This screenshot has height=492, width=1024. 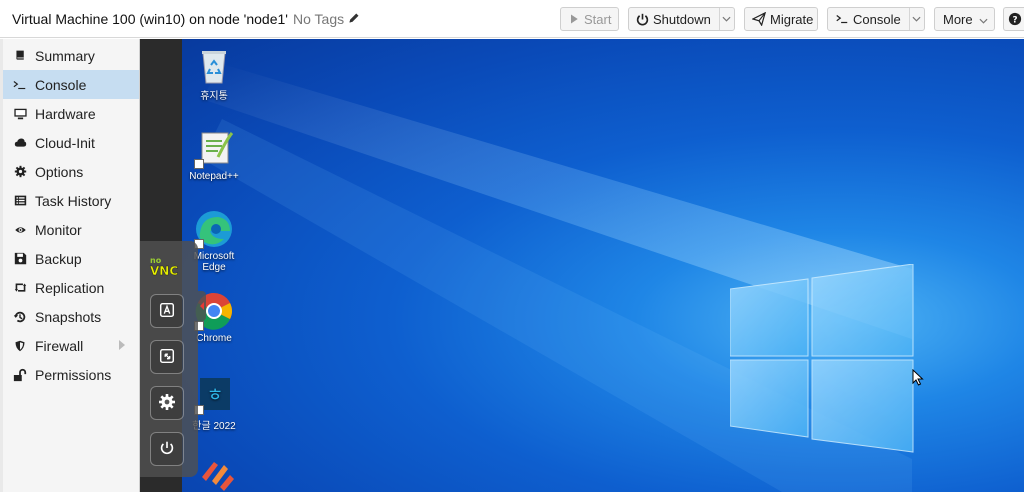 I want to click on cloud-icon, so click(x=20, y=143).